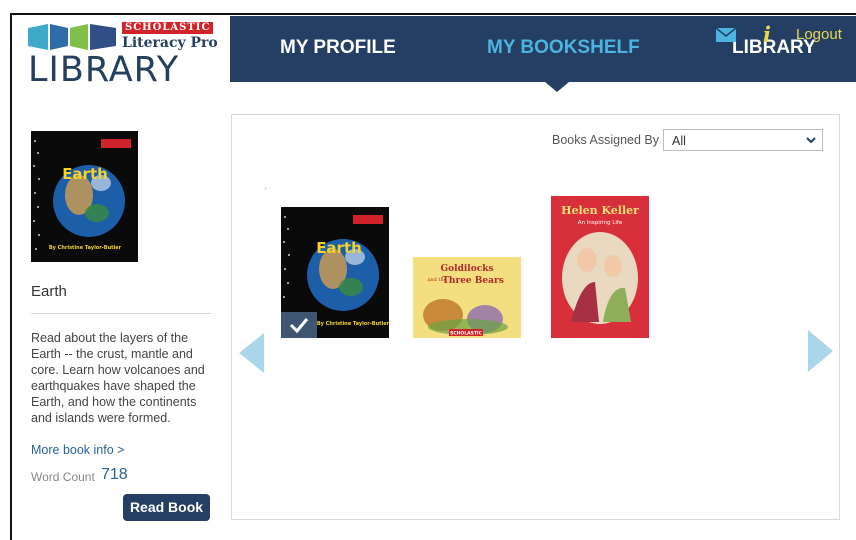 This screenshot has height=540, width=856. Describe the element at coordinates (606, 140) in the screenshot. I see `books-assigned-by-label: Books Assigned By` at that location.